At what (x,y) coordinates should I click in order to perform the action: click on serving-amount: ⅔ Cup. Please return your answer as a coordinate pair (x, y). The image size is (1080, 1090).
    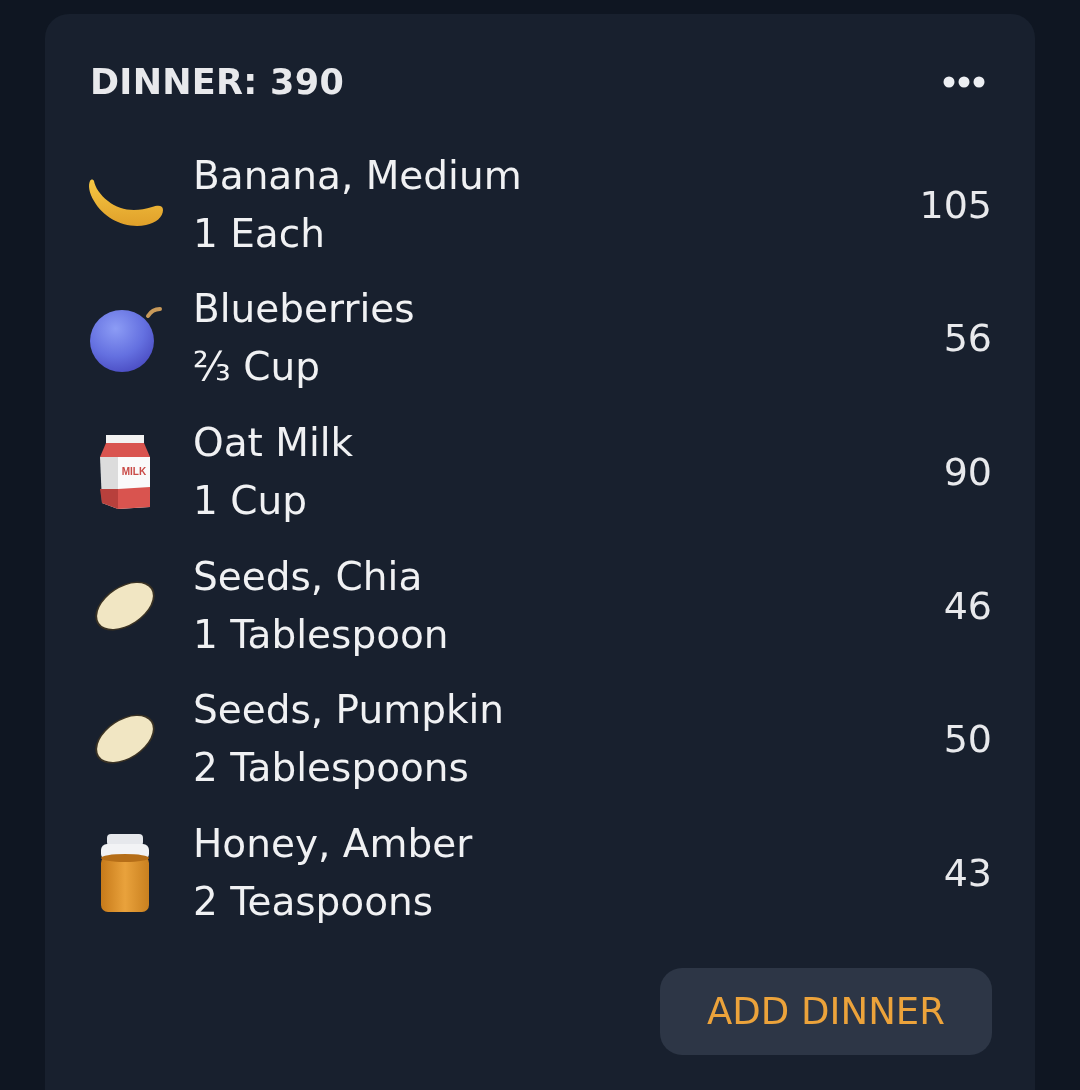
    Looking at the image, I should click on (257, 367).